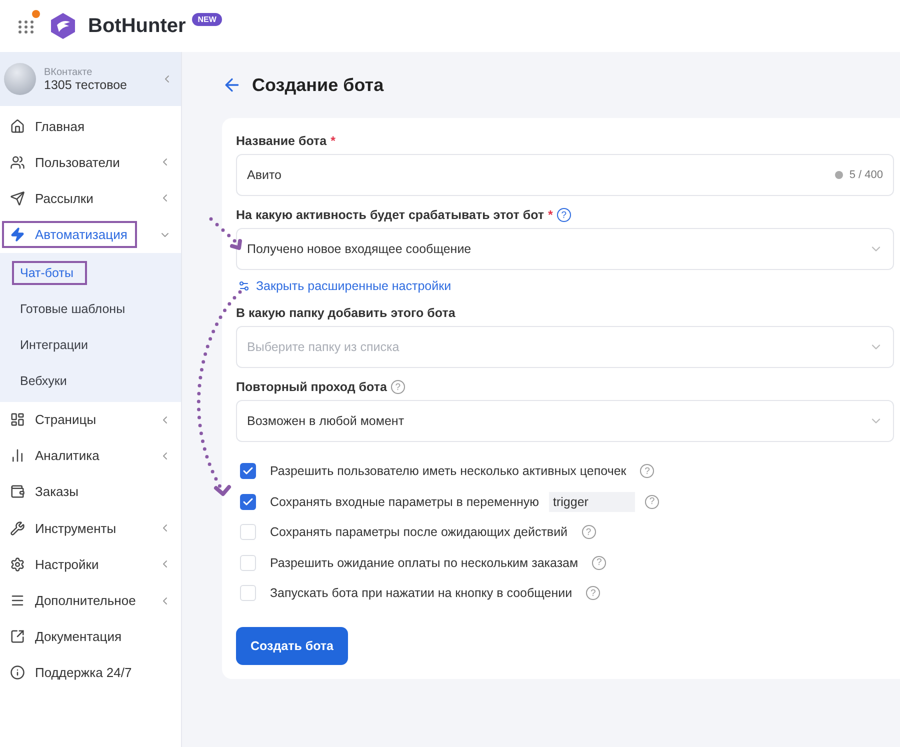 The width and height of the screenshot is (900, 747). Describe the element at coordinates (565, 387) in the screenshot. I see `field-label: Повторный проход бота ?` at that location.